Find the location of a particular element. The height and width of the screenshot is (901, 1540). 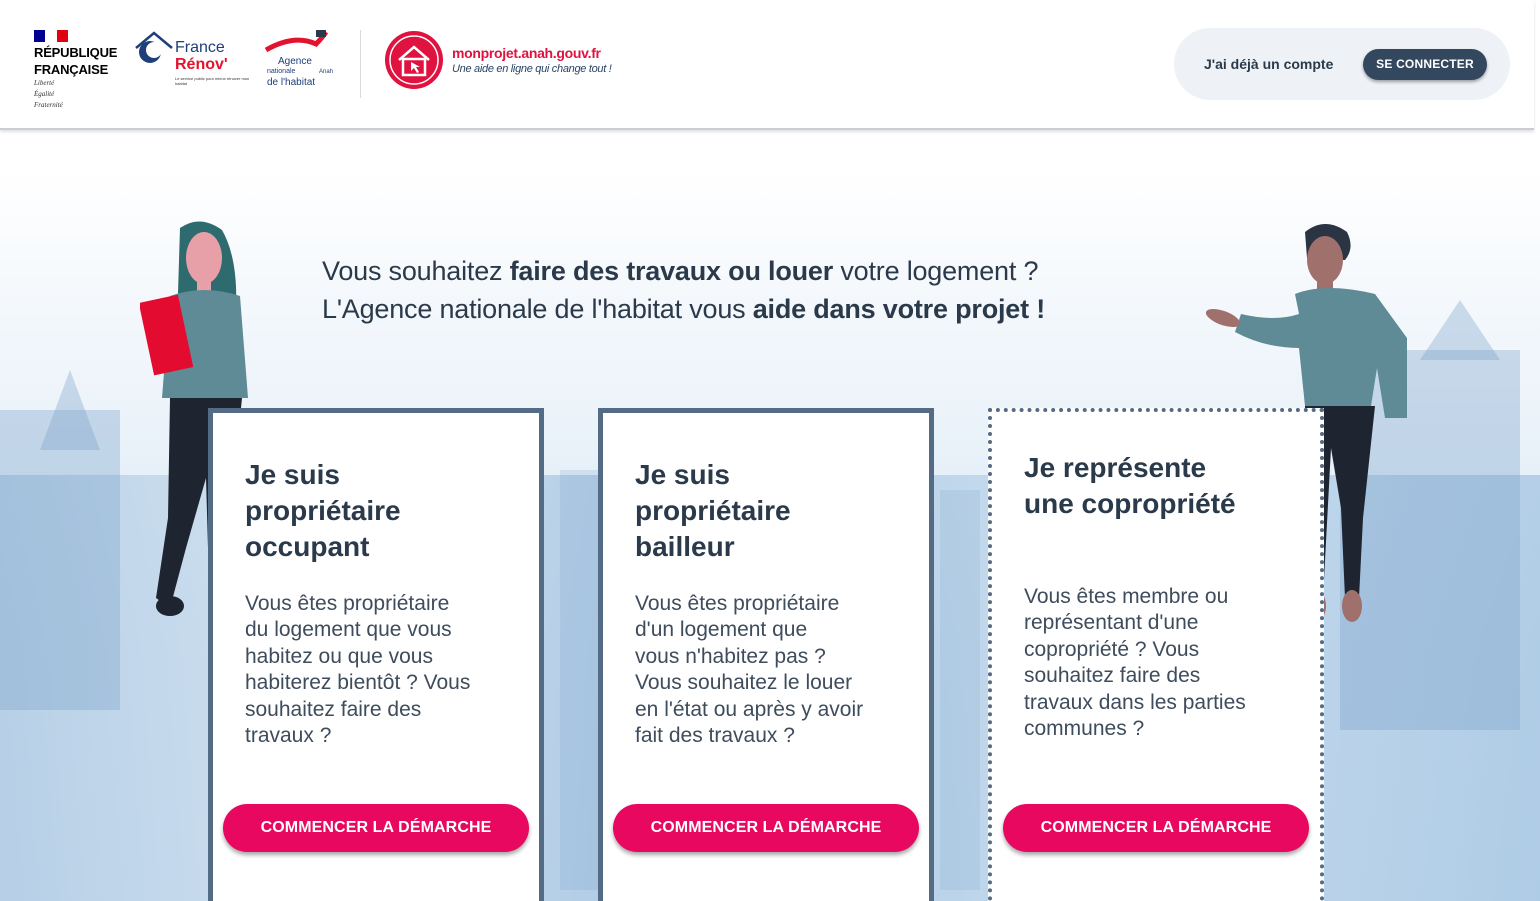

anah-acronym: Anah is located at coordinates (326, 72).